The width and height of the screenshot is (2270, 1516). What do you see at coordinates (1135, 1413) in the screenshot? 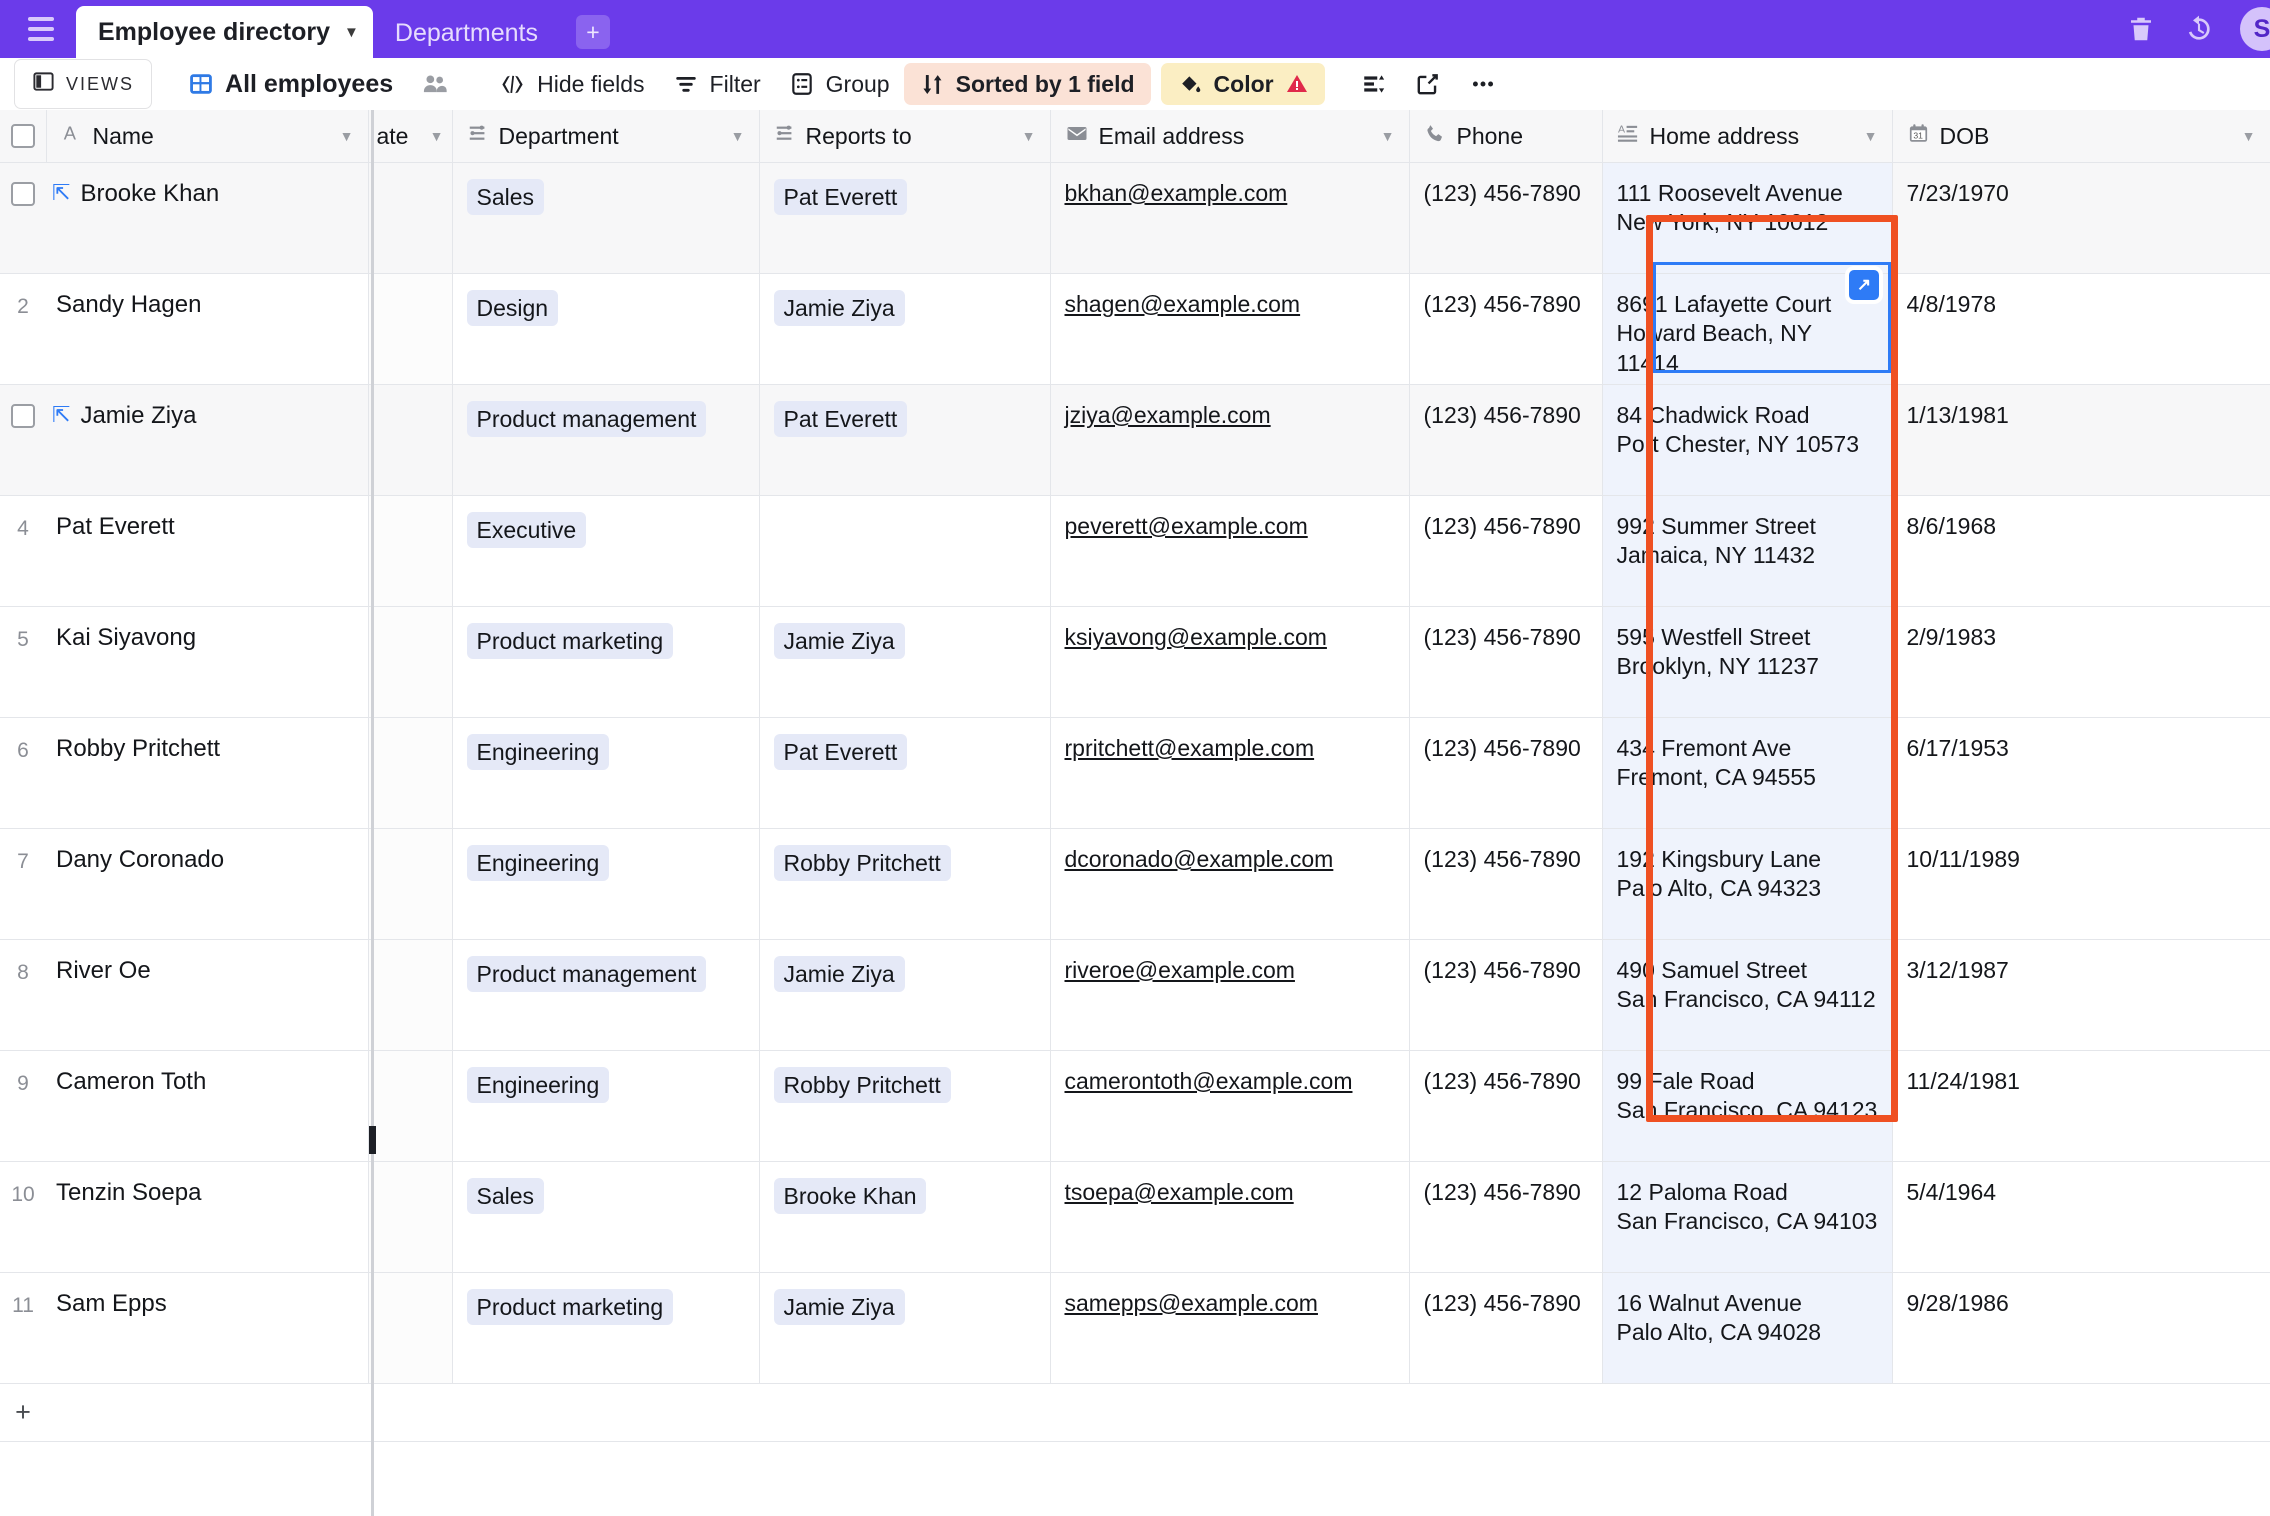
I see `add-row-button: +` at bounding box center [1135, 1413].